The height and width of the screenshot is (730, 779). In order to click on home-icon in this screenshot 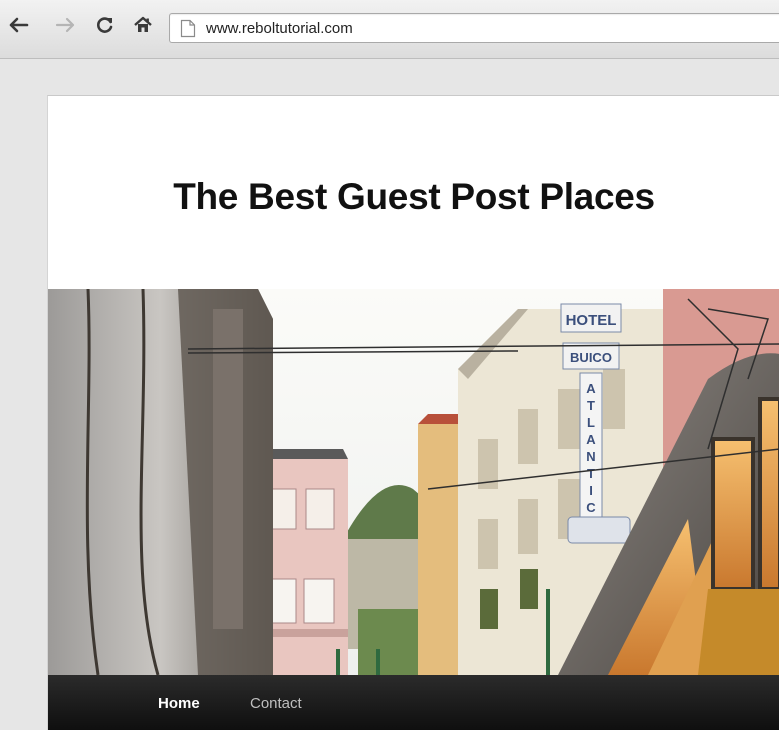, I will do `click(143, 25)`.